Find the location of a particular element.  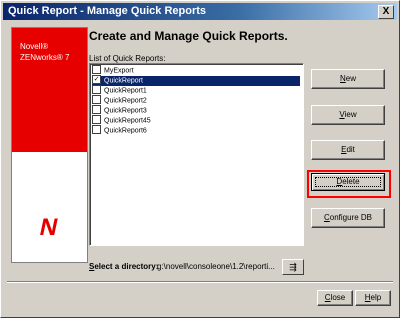

help-button: Help is located at coordinates (373, 298).